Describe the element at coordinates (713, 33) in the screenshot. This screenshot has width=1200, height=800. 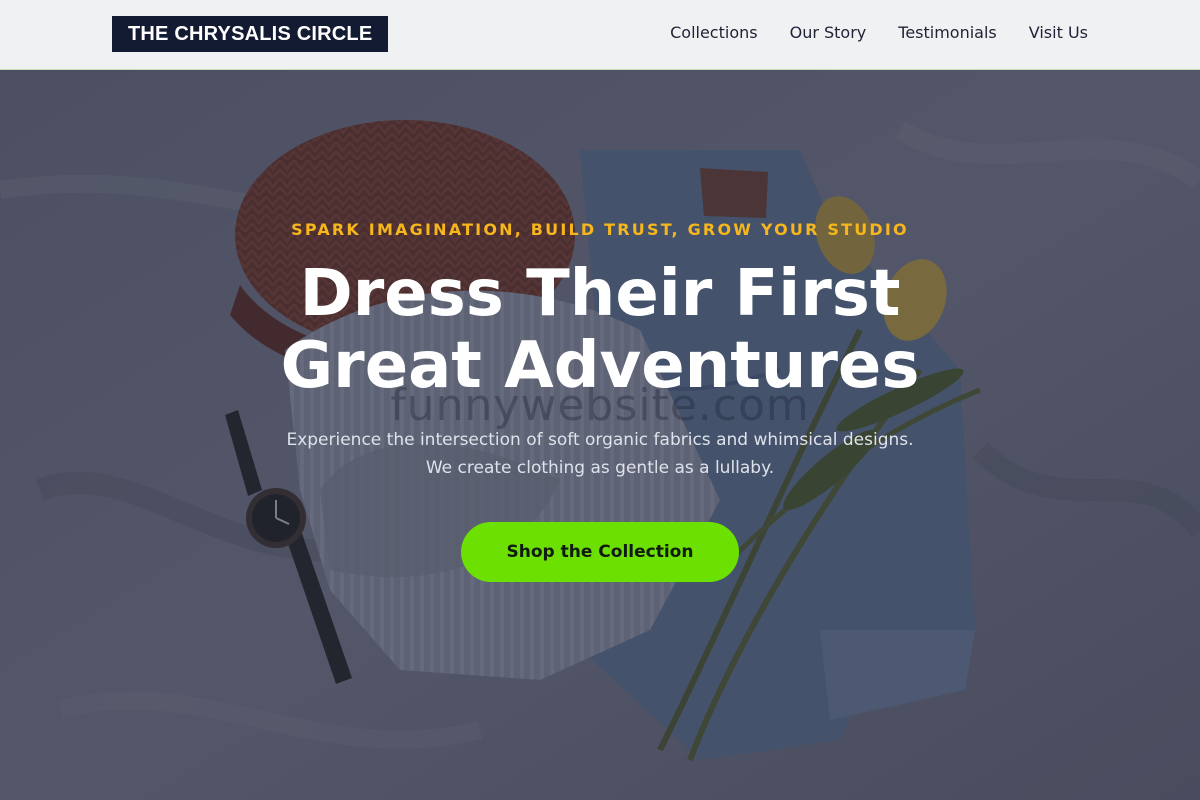
I see `nav-link-collections: Collections` at that location.